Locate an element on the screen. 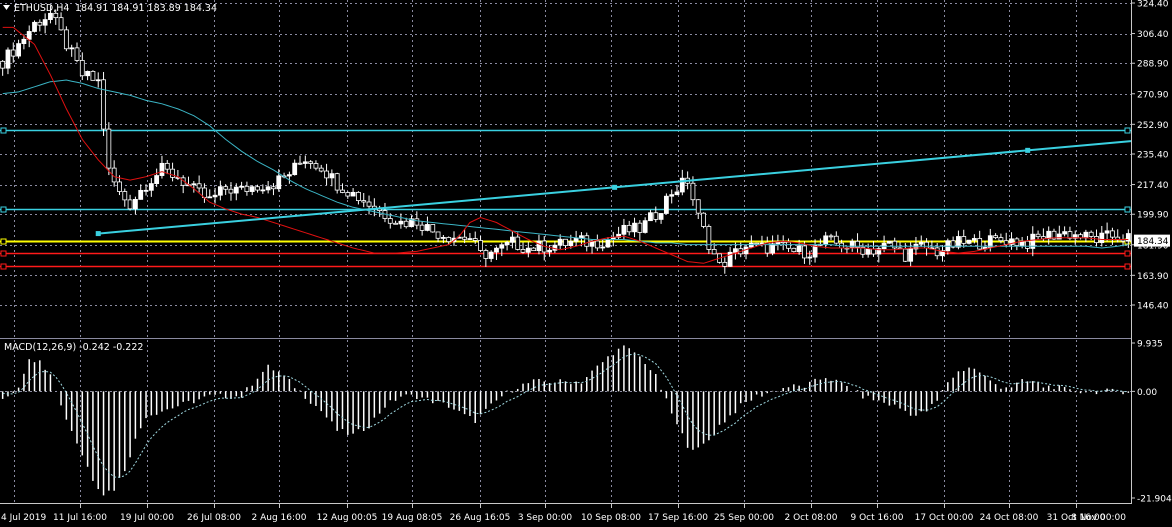  time-tick-label: 3 Sep 00:00 is located at coordinates (545, 518).